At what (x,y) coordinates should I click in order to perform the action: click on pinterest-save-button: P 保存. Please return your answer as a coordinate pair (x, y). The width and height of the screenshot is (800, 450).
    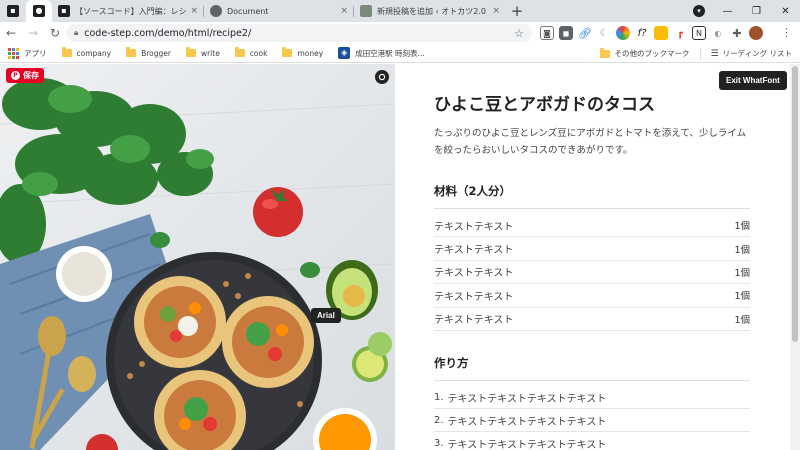
    Looking at the image, I should click on (25, 75).